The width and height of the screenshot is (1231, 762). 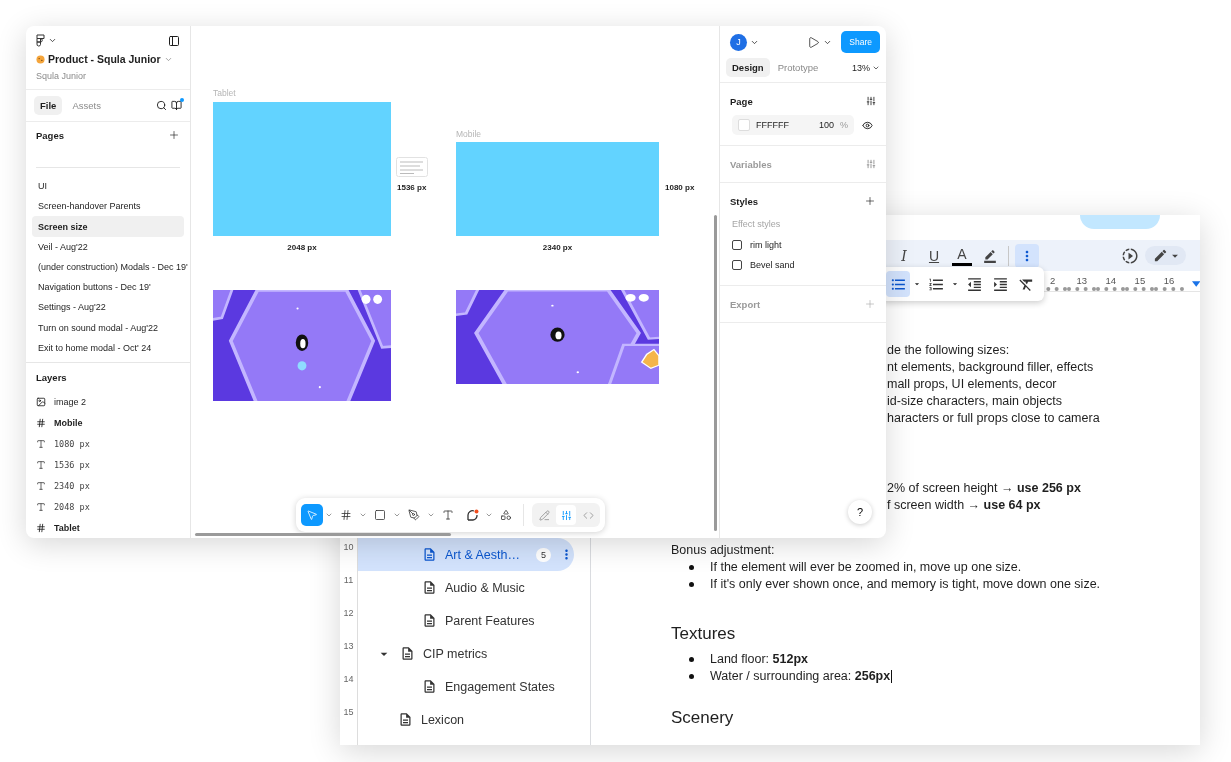 What do you see at coordinates (772, 265) in the screenshot?
I see `style-name: Bevel sand` at bounding box center [772, 265].